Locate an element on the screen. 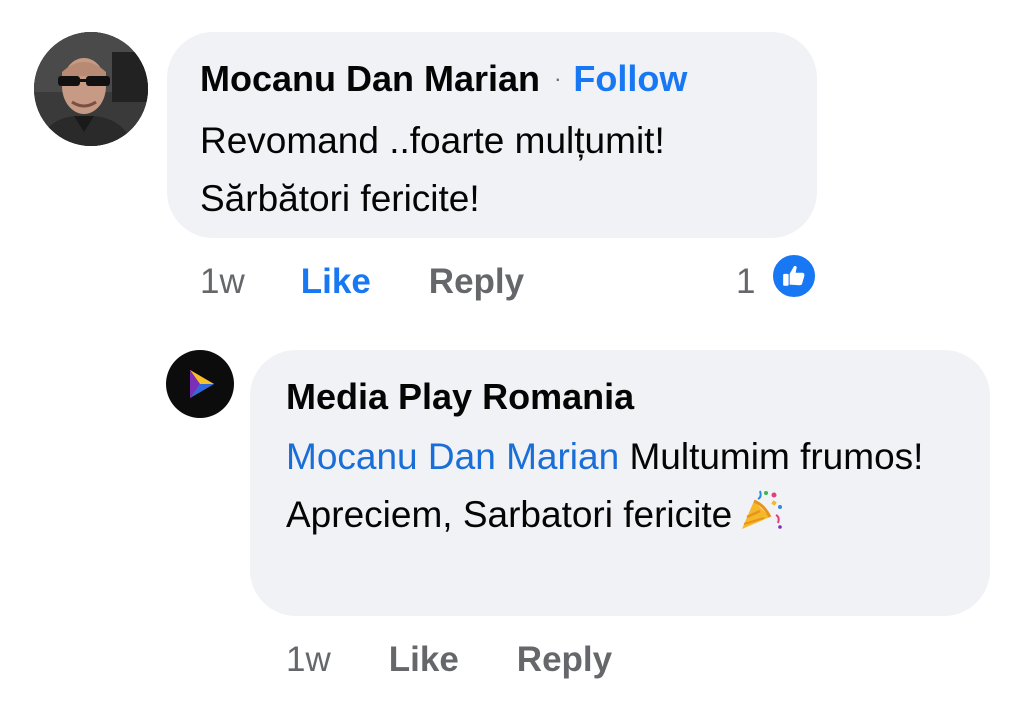  comment-text-line: Sărbători fericite! is located at coordinates (340, 198).